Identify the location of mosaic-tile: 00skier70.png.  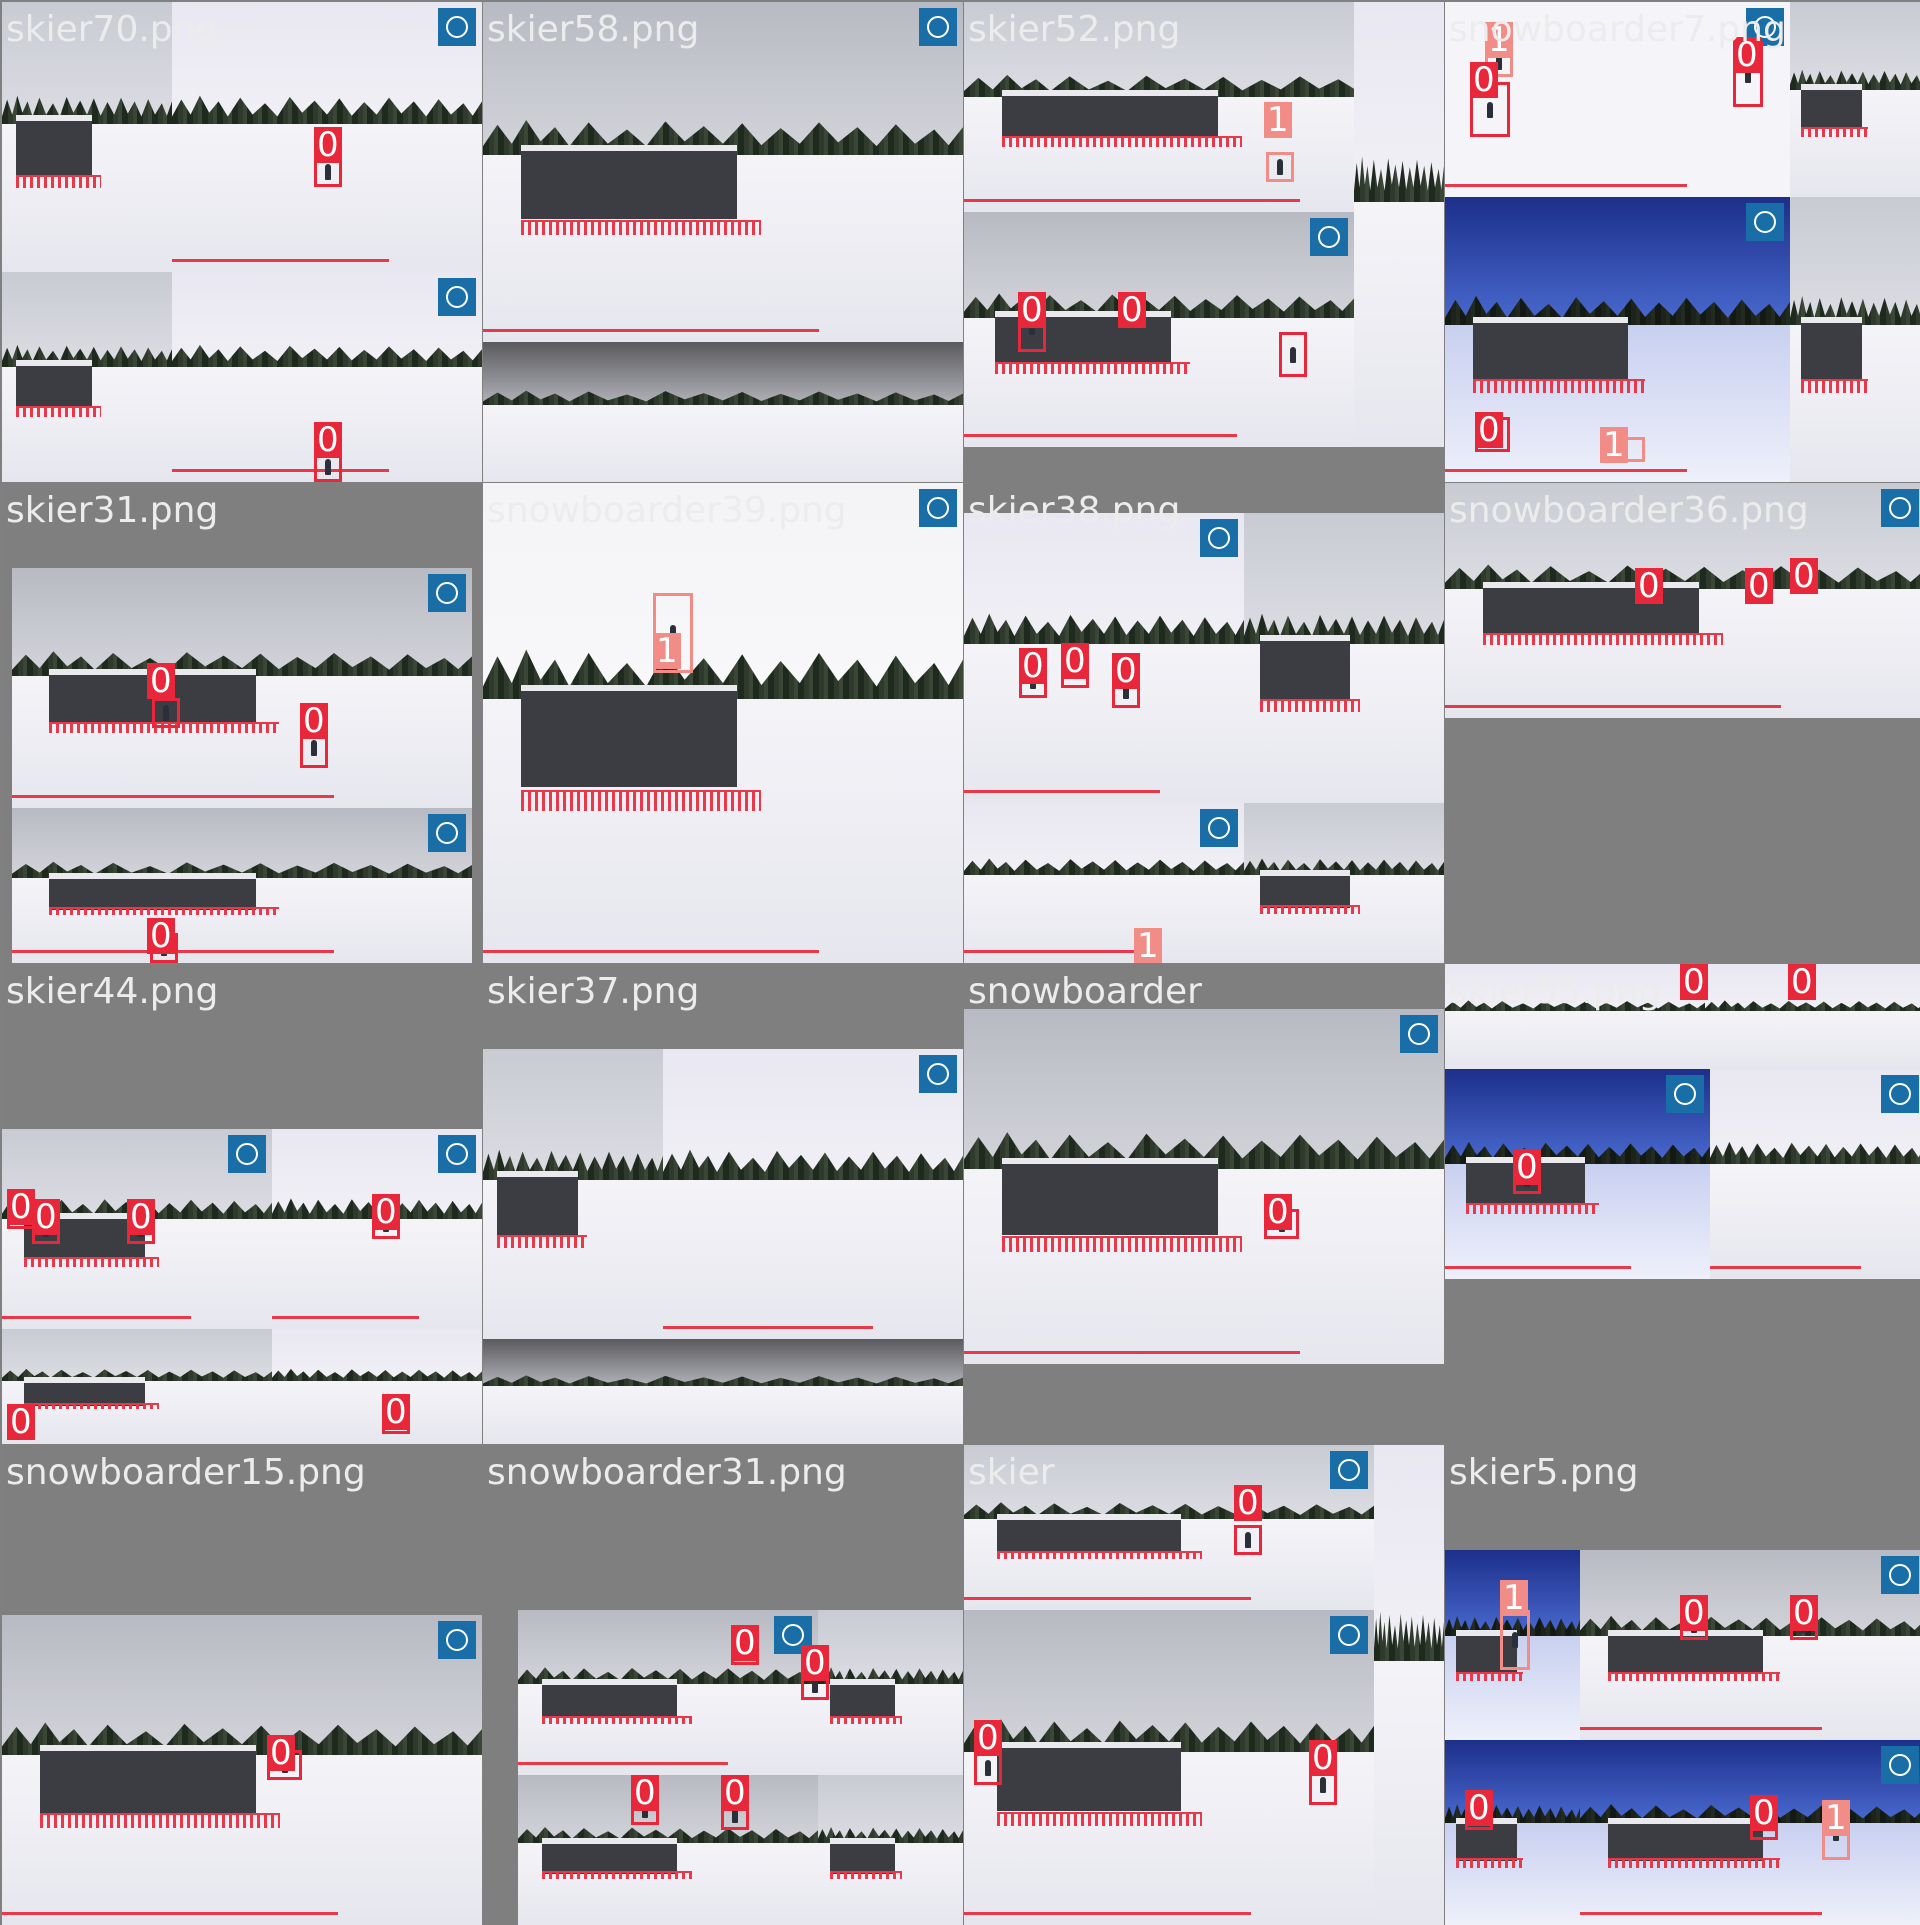
(242, 242).